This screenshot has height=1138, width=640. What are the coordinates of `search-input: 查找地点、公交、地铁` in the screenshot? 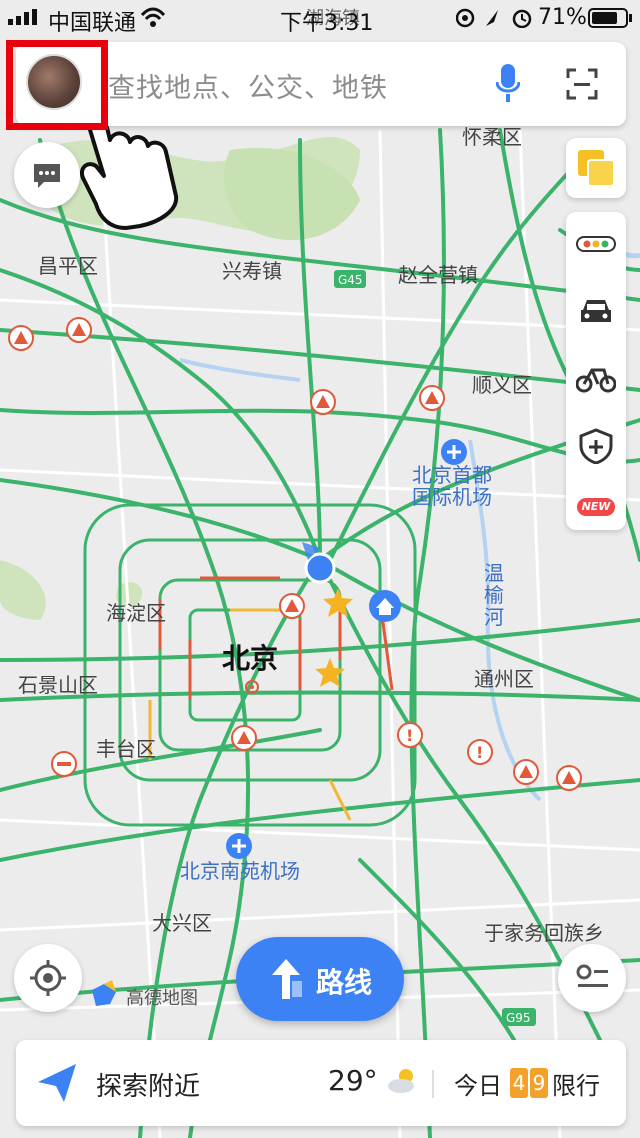 It's located at (248, 85).